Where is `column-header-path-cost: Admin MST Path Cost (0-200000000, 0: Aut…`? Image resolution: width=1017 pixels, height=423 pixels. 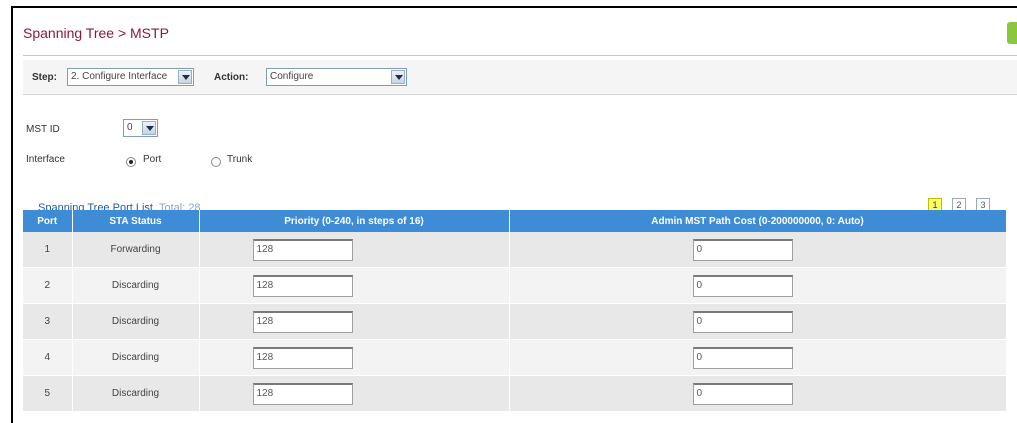 column-header-path-cost: Admin MST Path Cost (0-200000000, 0: Aut… is located at coordinates (758, 221).